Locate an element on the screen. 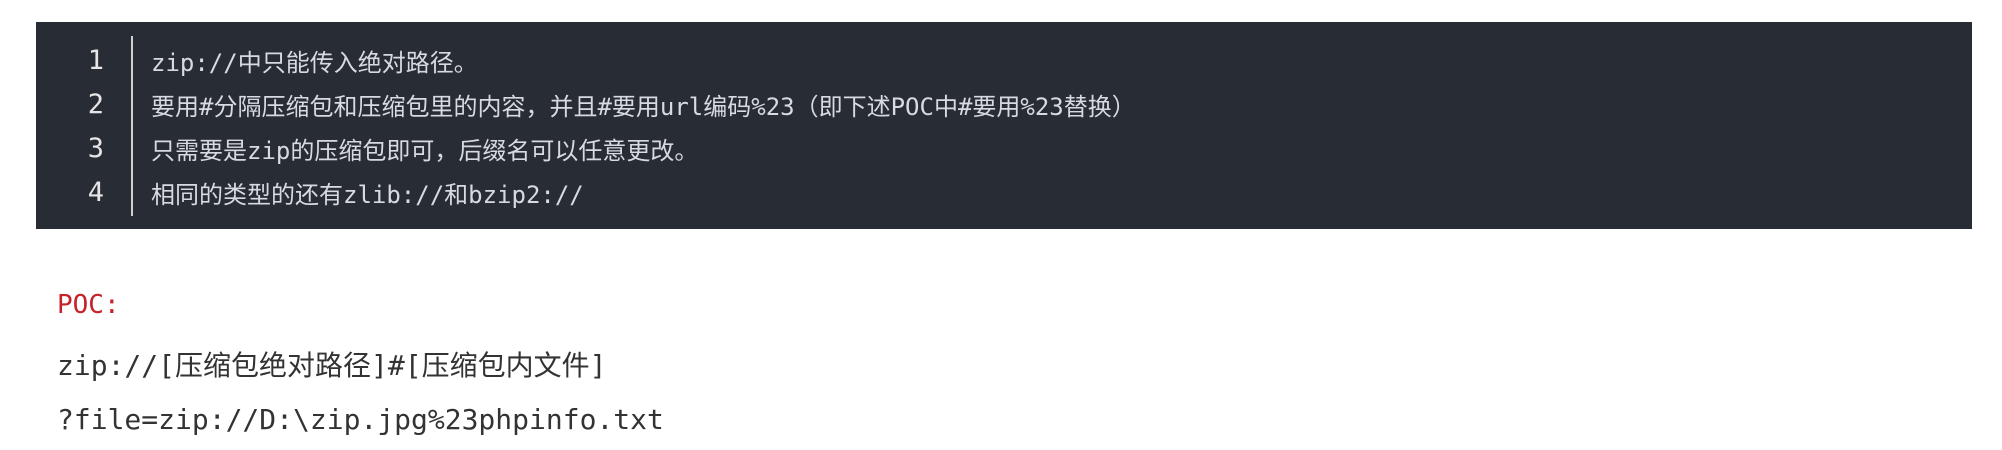 This screenshot has height=450, width=2002. line-text: 只需要是zip的压缩包即可，后缀名可以任意更改。 is located at coordinates (425, 151).